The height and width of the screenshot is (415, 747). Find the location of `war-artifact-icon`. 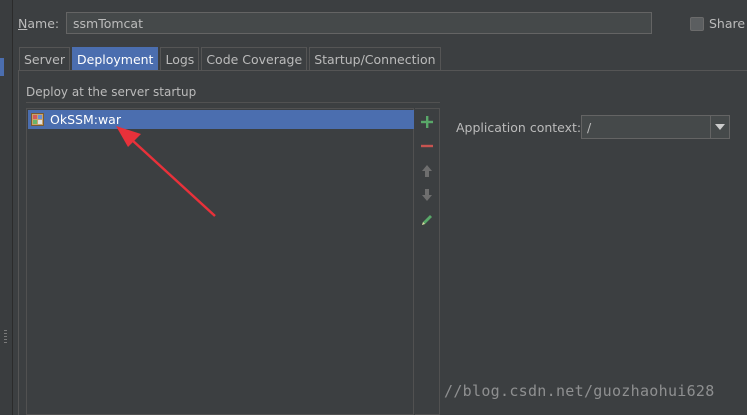

war-artifact-icon is located at coordinates (37, 119).